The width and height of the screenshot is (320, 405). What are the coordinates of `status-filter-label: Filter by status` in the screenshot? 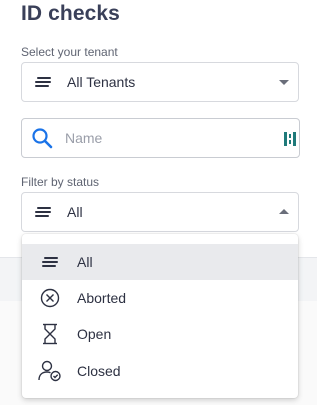 It's located at (60, 182).